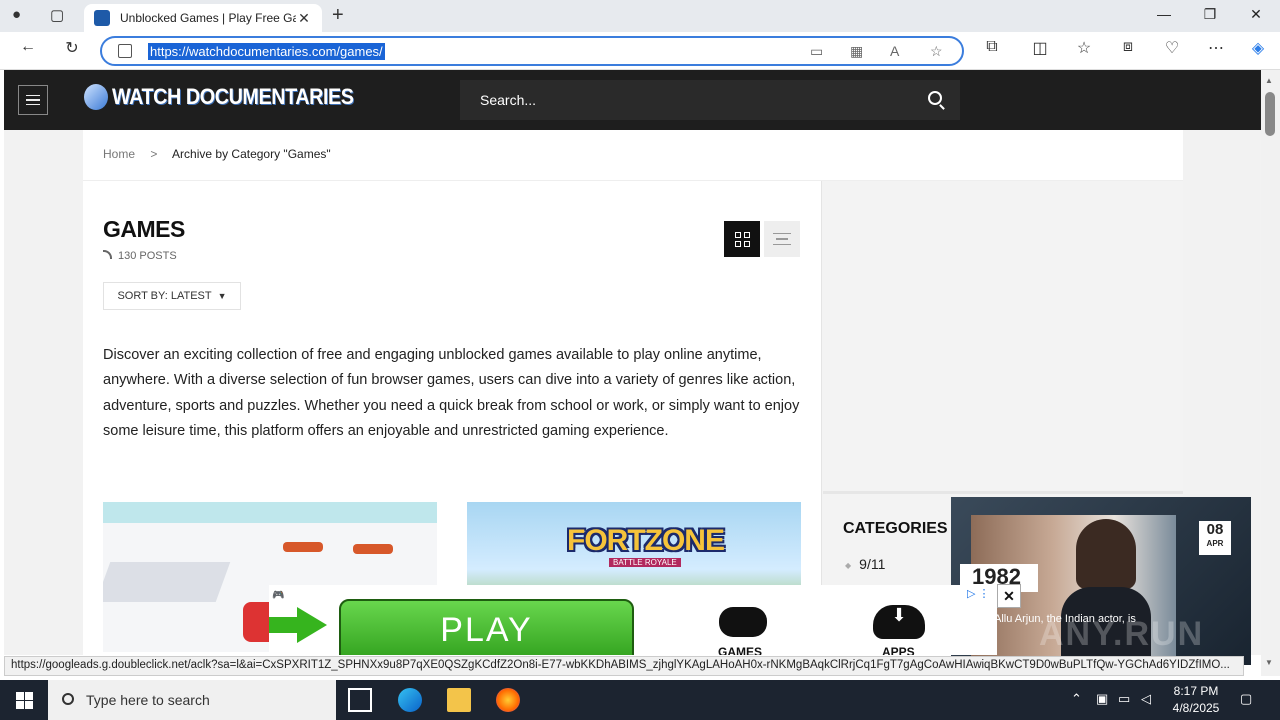 This screenshot has height=720, width=1280. Describe the element at coordinates (894, 51) in the screenshot. I see `read-aloud-icon: A` at that location.